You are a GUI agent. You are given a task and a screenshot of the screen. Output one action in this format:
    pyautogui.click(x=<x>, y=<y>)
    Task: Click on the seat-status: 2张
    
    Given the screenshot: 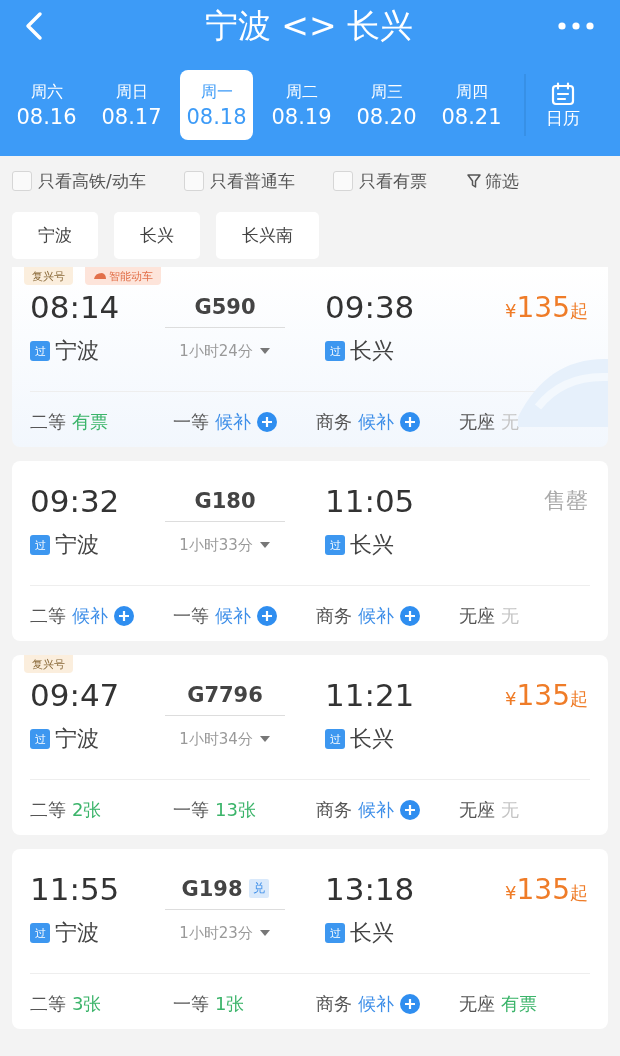 What is the action you would take?
    pyautogui.click(x=87, y=810)
    